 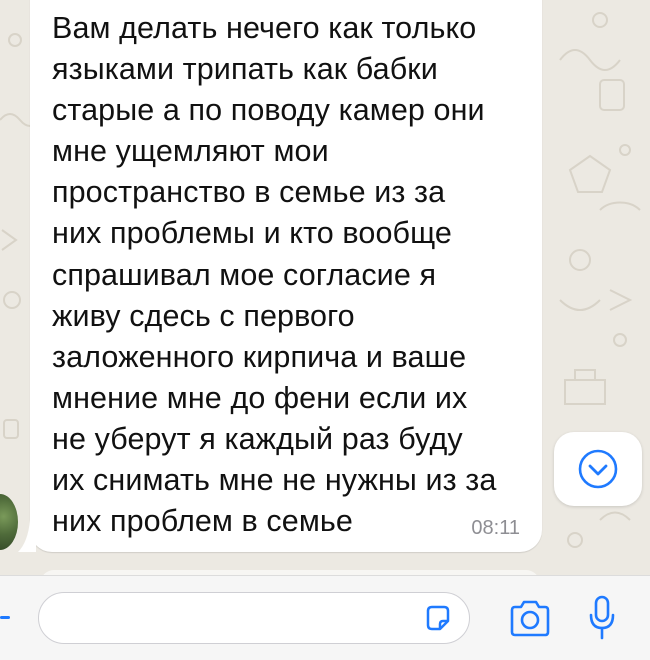 What do you see at coordinates (264, 28) in the screenshot?
I see `message-line: Вам делать нечего как только` at bounding box center [264, 28].